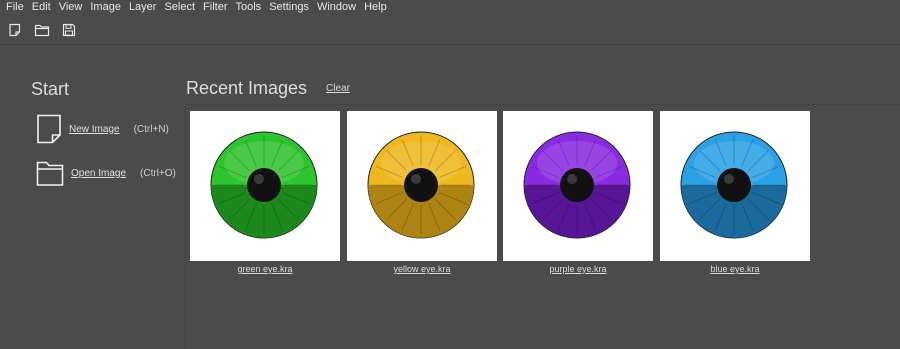 Image resolution: width=900 pixels, height=349 pixels. What do you see at coordinates (735, 269) in the screenshot?
I see `recent-image-name: blue eye.kra` at bounding box center [735, 269].